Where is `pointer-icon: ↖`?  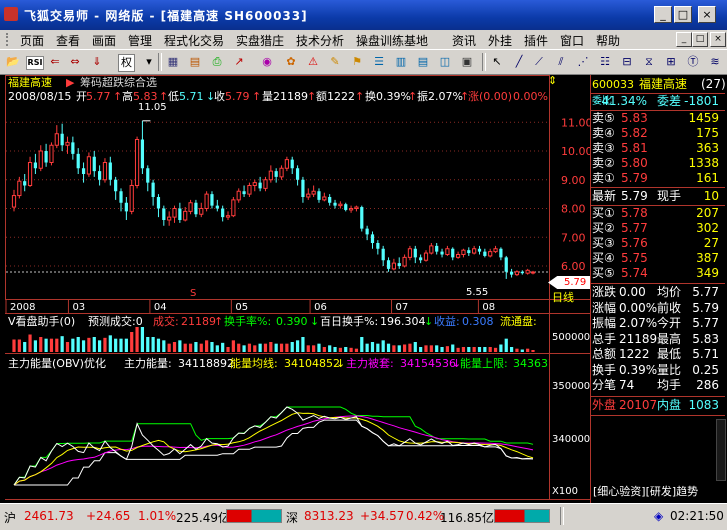
pointer-icon: ↖ is located at coordinates (497, 62).